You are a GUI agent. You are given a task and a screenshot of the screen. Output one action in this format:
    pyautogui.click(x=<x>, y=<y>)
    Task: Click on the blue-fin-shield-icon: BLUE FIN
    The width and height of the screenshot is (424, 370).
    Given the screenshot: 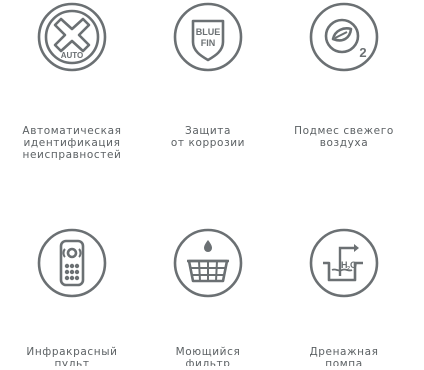 What is the action you would take?
    pyautogui.click(x=208, y=37)
    